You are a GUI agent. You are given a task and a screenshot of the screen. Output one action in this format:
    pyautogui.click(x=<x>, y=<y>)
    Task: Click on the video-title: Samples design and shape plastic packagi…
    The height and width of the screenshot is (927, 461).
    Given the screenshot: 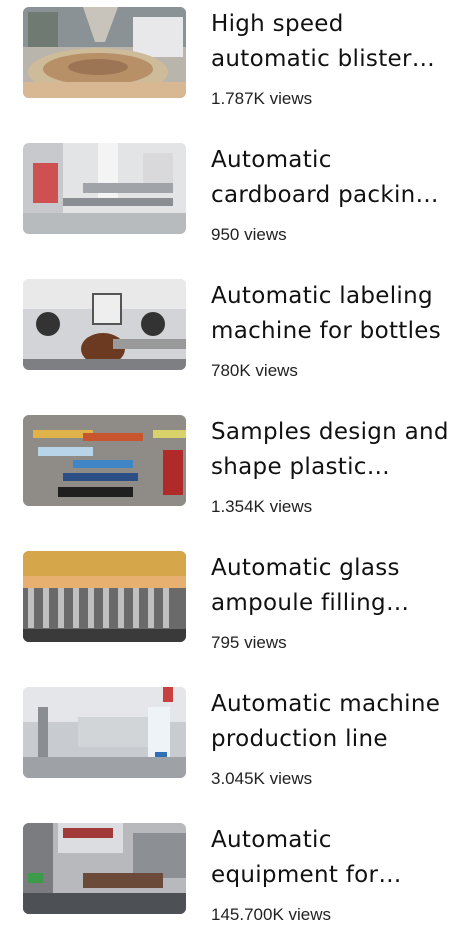 What is the action you would take?
    pyautogui.click(x=331, y=450)
    